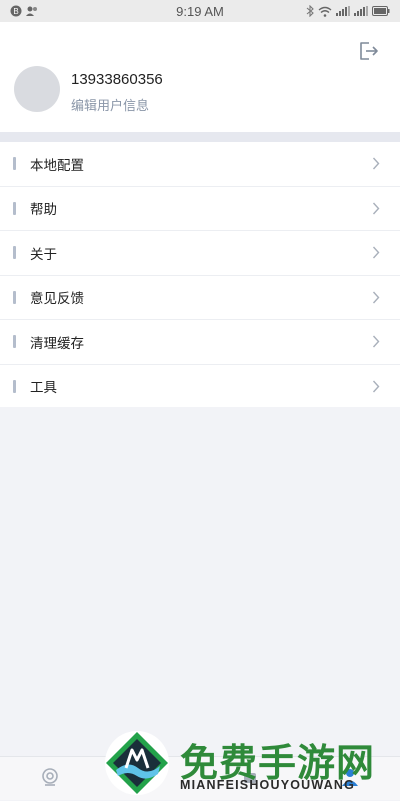 This screenshot has width=400, height=801. I want to click on logout-icon, so click(369, 53).